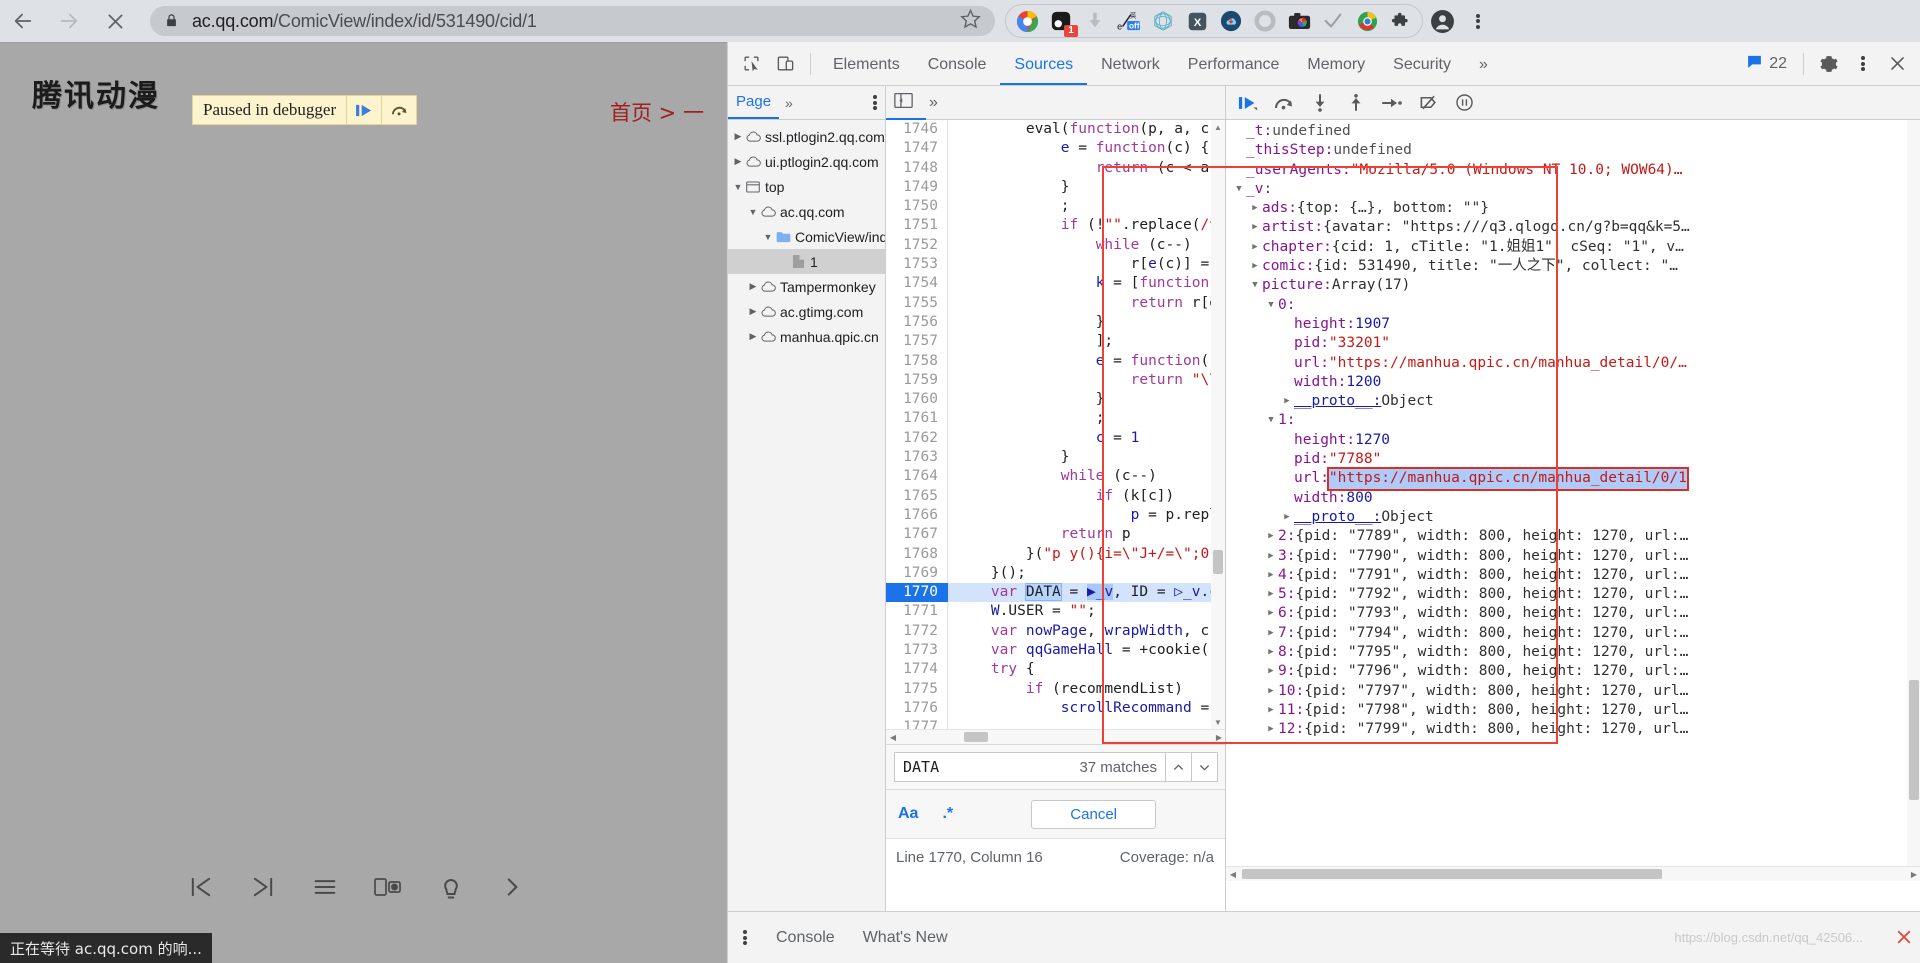 This screenshot has height=963, width=1920. What do you see at coordinates (879, 103) in the screenshot?
I see `navigator-more-kebab-icon` at bounding box center [879, 103].